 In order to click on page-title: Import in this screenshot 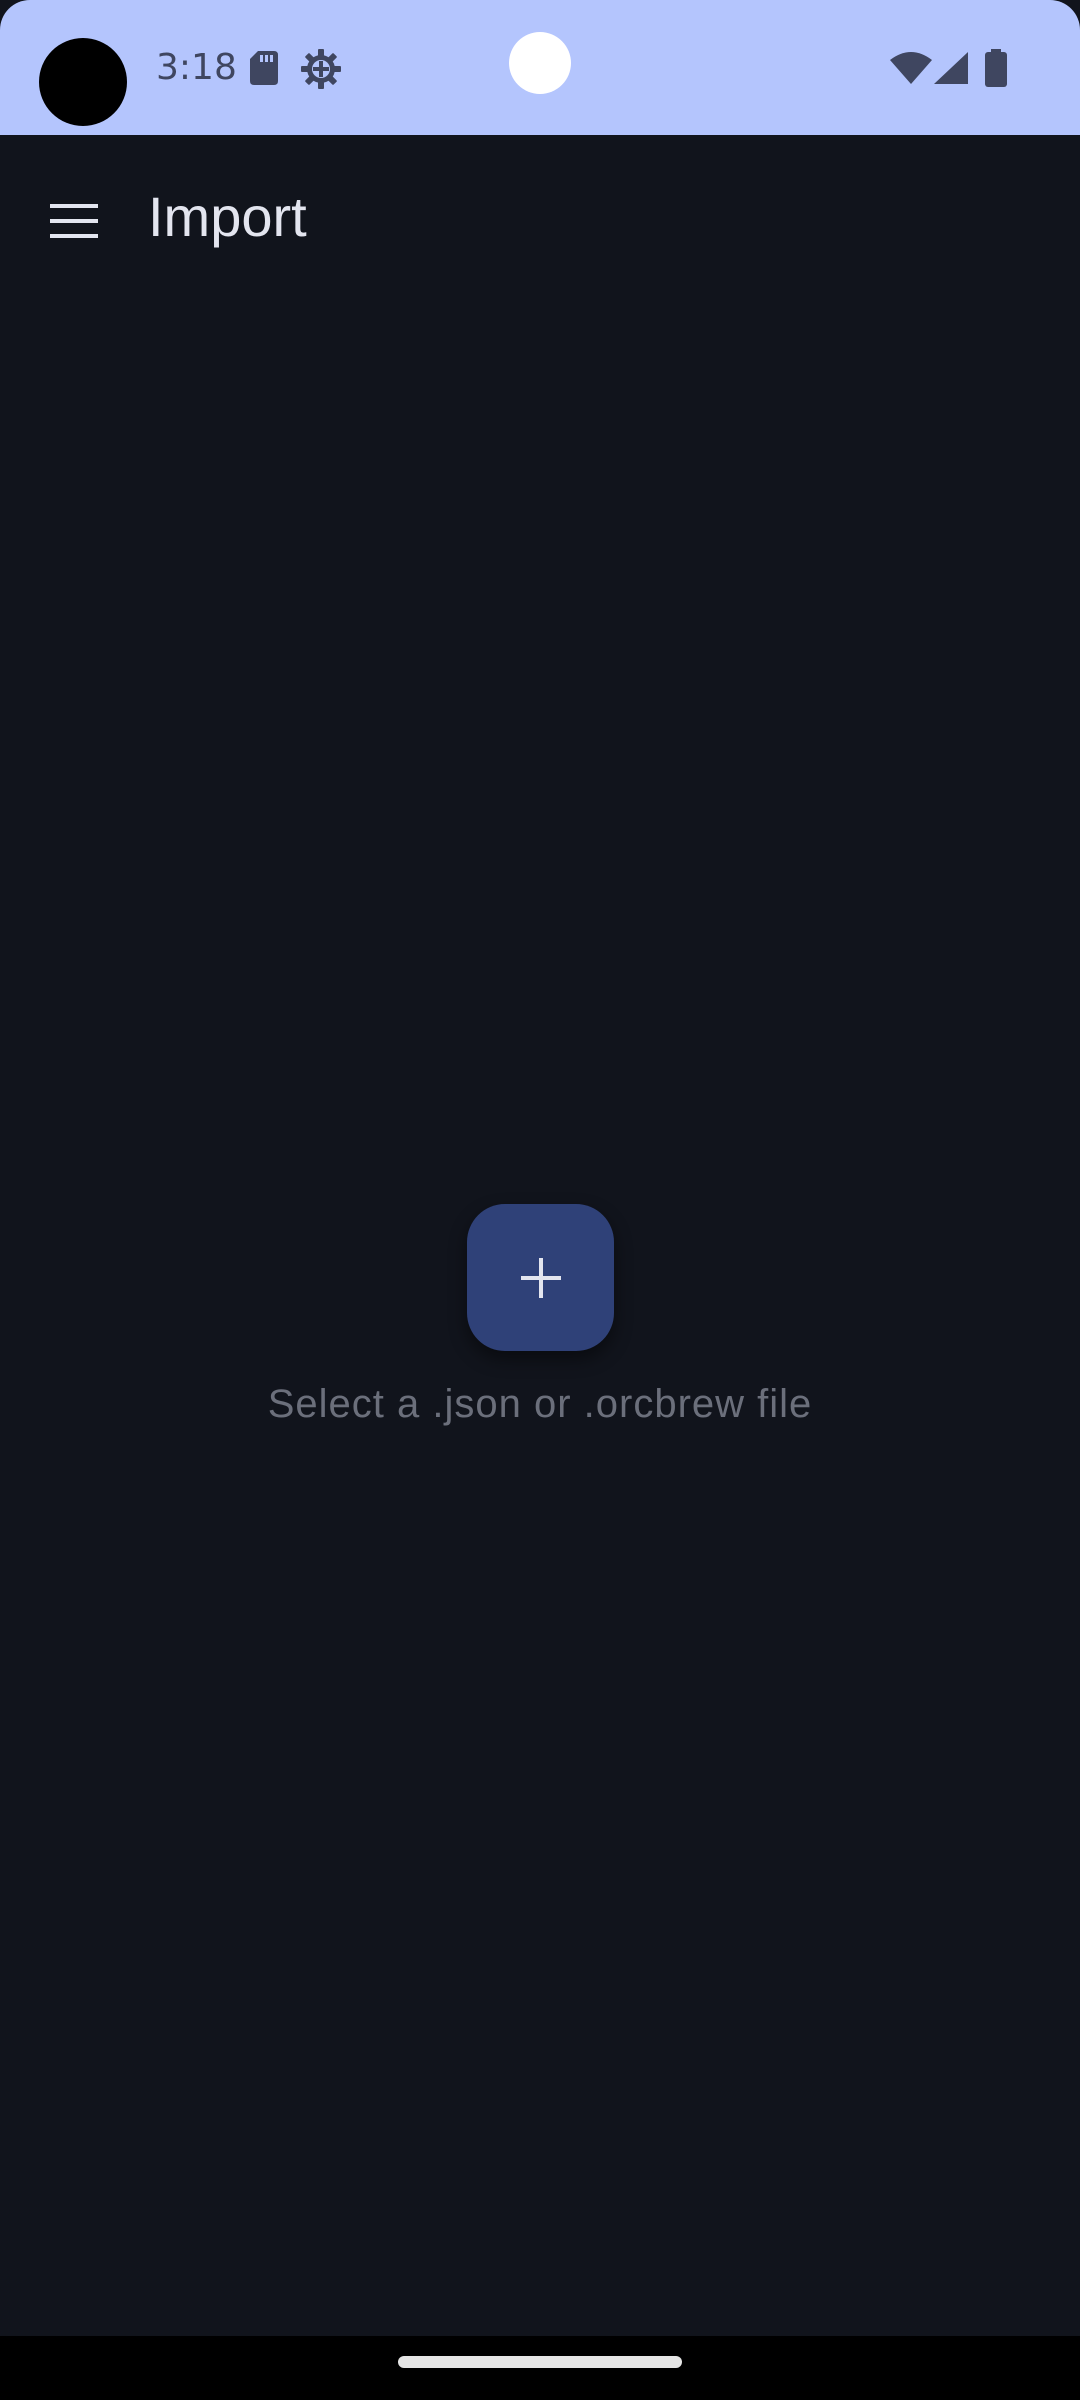, I will do `click(227, 216)`.